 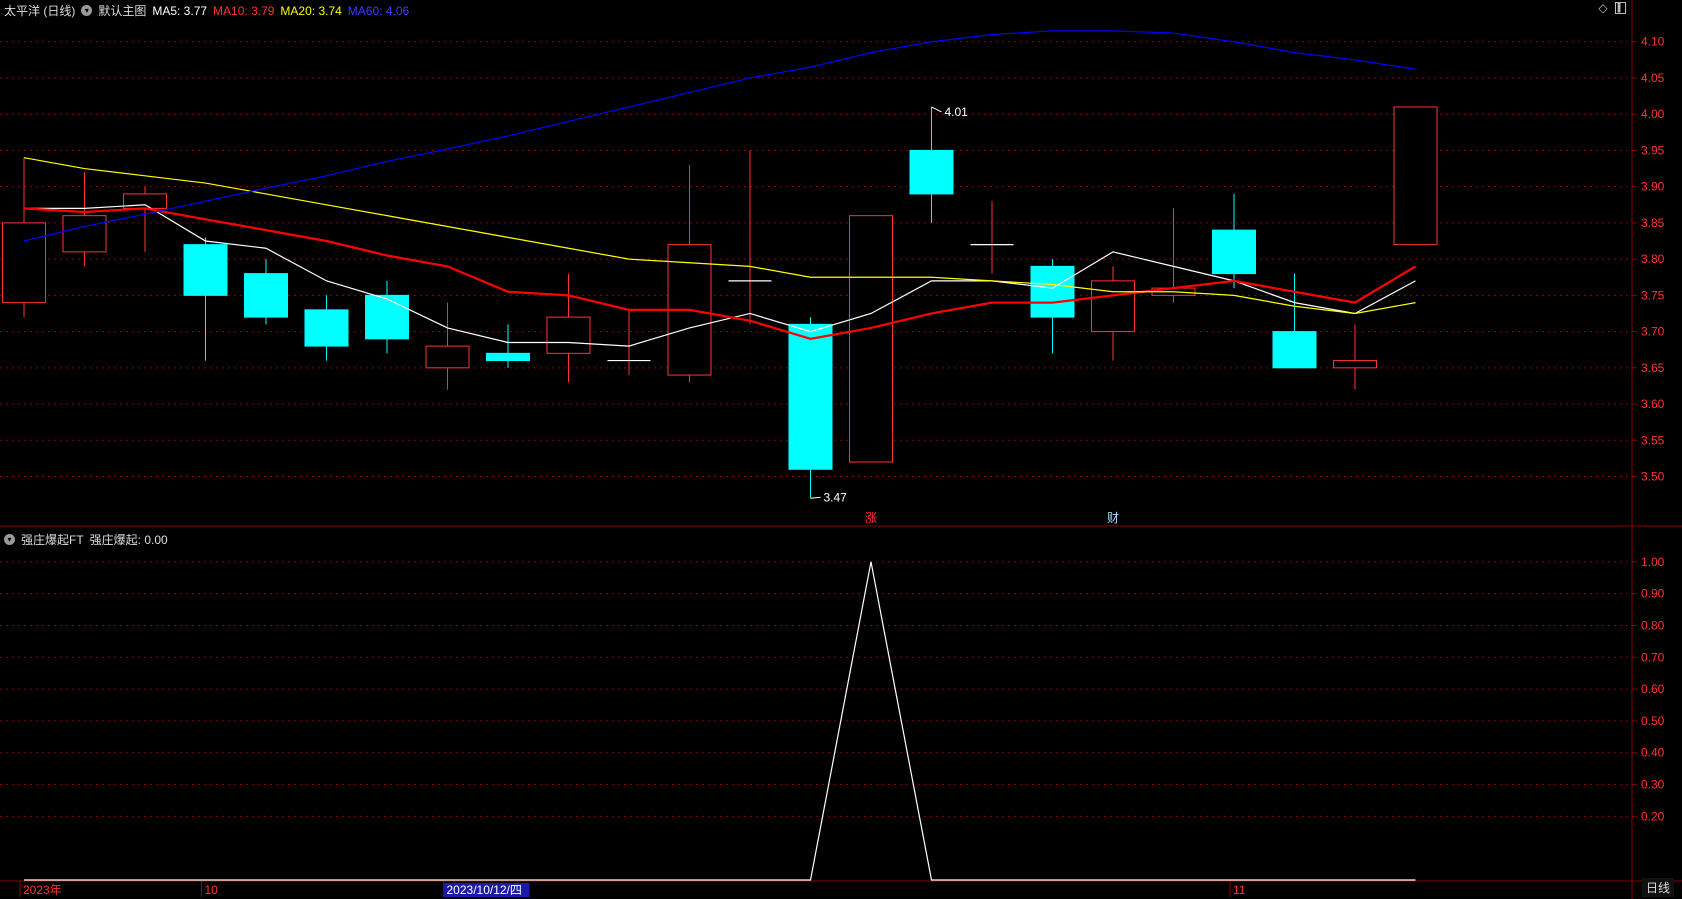 What do you see at coordinates (957, 112) in the screenshot?
I see `high-price-label: 4.01` at bounding box center [957, 112].